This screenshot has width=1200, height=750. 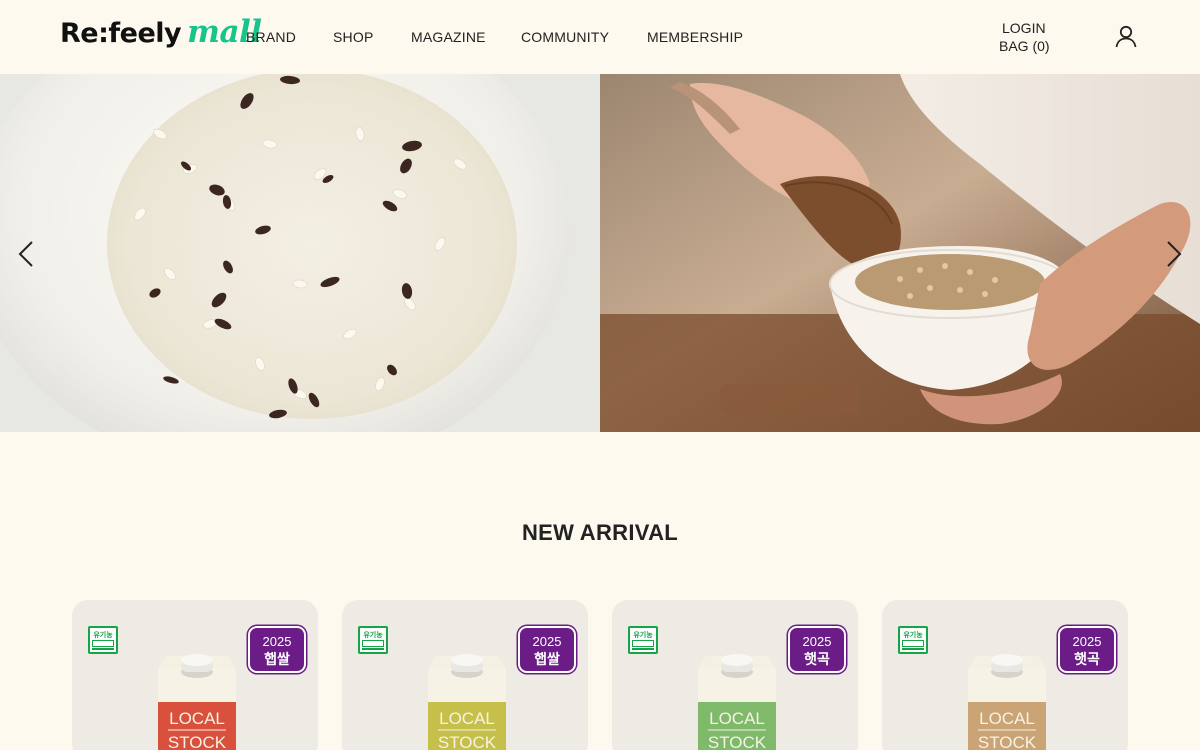 I want to click on login-link: LOGIN, so click(x=1024, y=28).